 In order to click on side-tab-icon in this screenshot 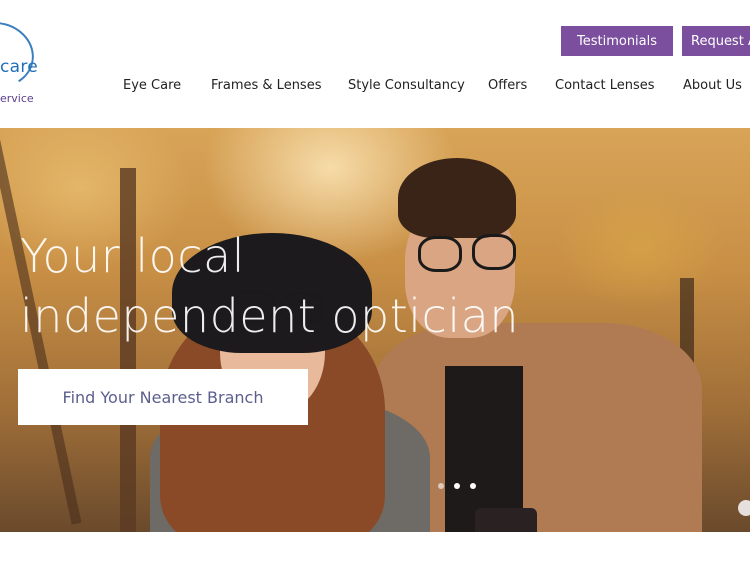, I will do `click(744, 508)`.